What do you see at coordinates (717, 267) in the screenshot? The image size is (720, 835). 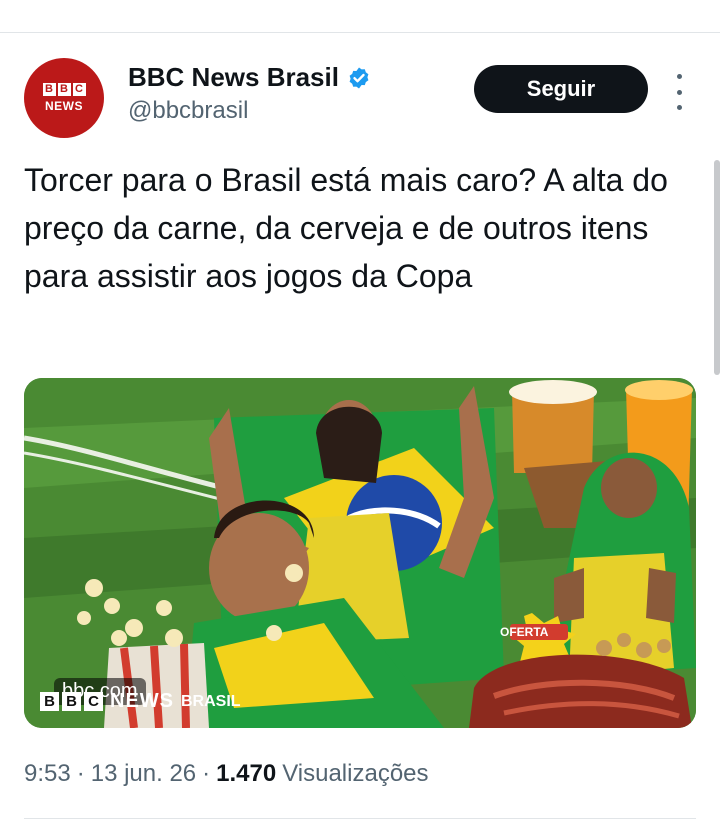 I see `scrollbar` at bounding box center [717, 267].